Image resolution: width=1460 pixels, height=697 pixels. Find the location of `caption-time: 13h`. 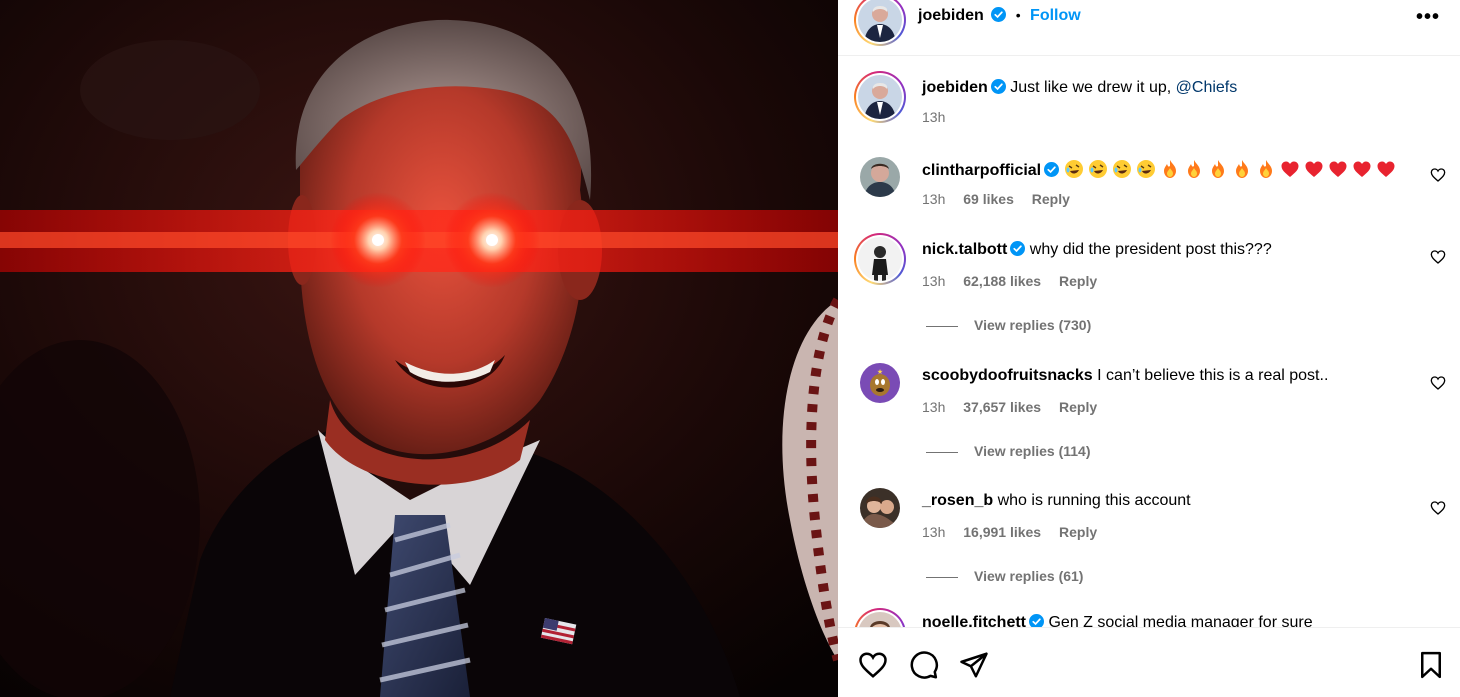

caption-time: 13h is located at coordinates (934, 117).